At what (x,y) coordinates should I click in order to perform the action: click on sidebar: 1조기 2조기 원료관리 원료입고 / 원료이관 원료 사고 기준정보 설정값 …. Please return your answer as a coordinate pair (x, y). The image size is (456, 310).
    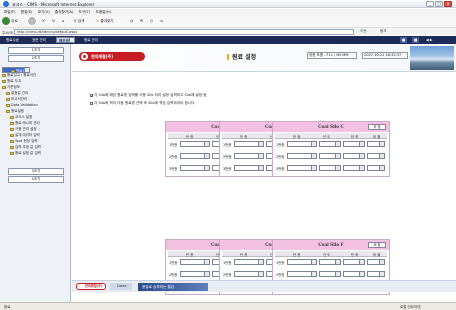
    Looking at the image, I should click on (35, 173).